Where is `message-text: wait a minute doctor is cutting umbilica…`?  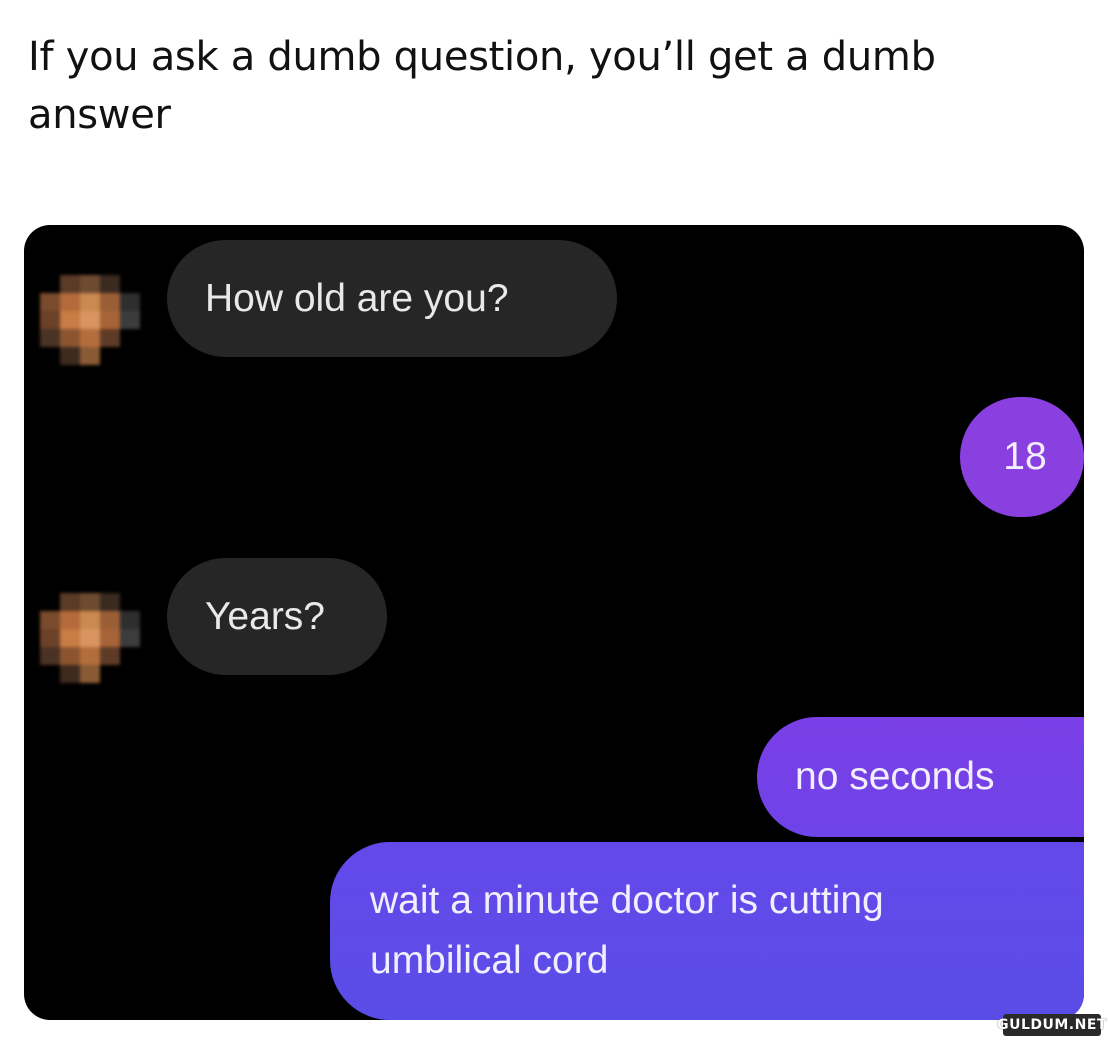 message-text: wait a minute doctor is cutting umbilica… is located at coordinates (627, 930).